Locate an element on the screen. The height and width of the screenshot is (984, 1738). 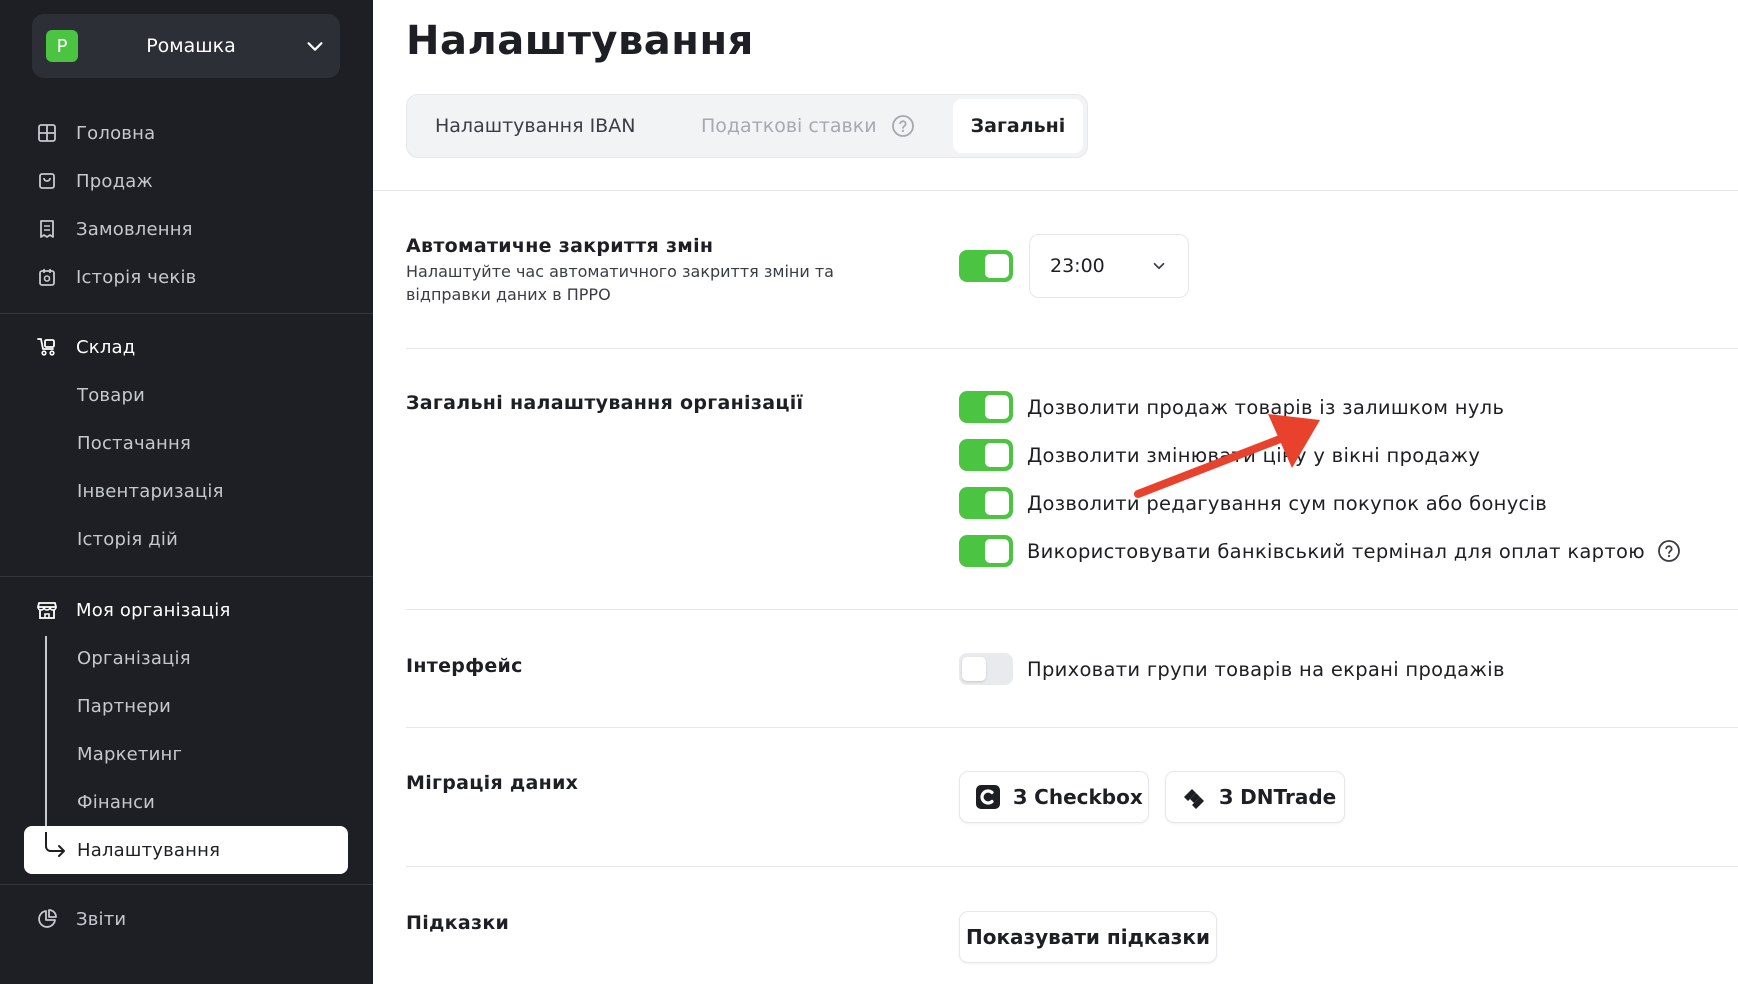
toggle-bank-terminal is located at coordinates (986, 551).